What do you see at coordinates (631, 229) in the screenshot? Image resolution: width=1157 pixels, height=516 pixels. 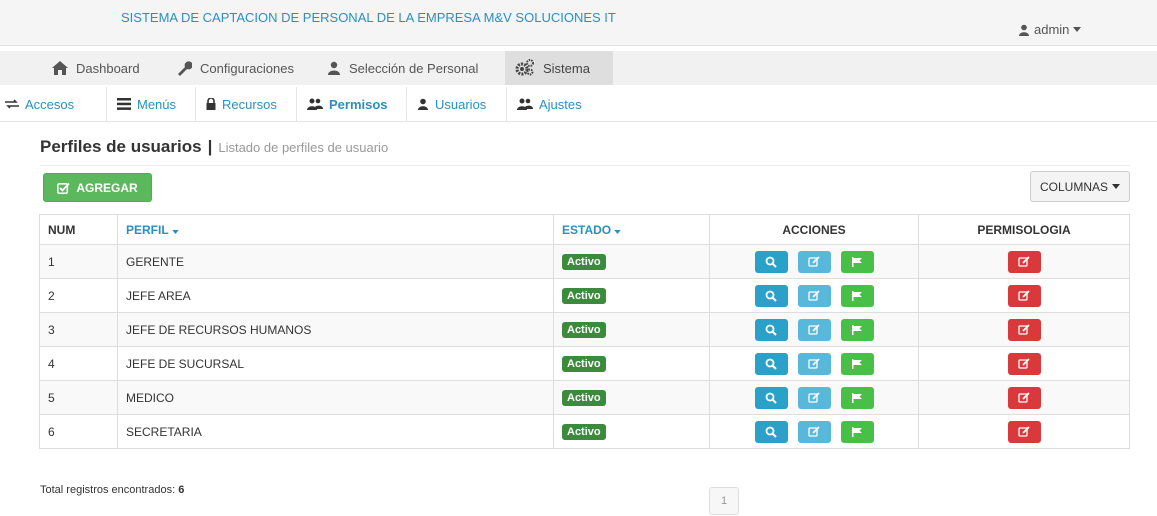 I see `header-estado: ESTADO` at bounding box center [631, 229].